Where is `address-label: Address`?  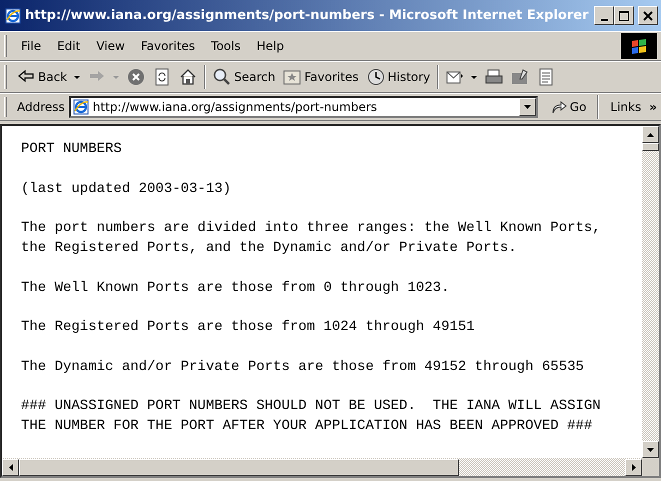 address-label: Address is located at coordinates (41, 107).